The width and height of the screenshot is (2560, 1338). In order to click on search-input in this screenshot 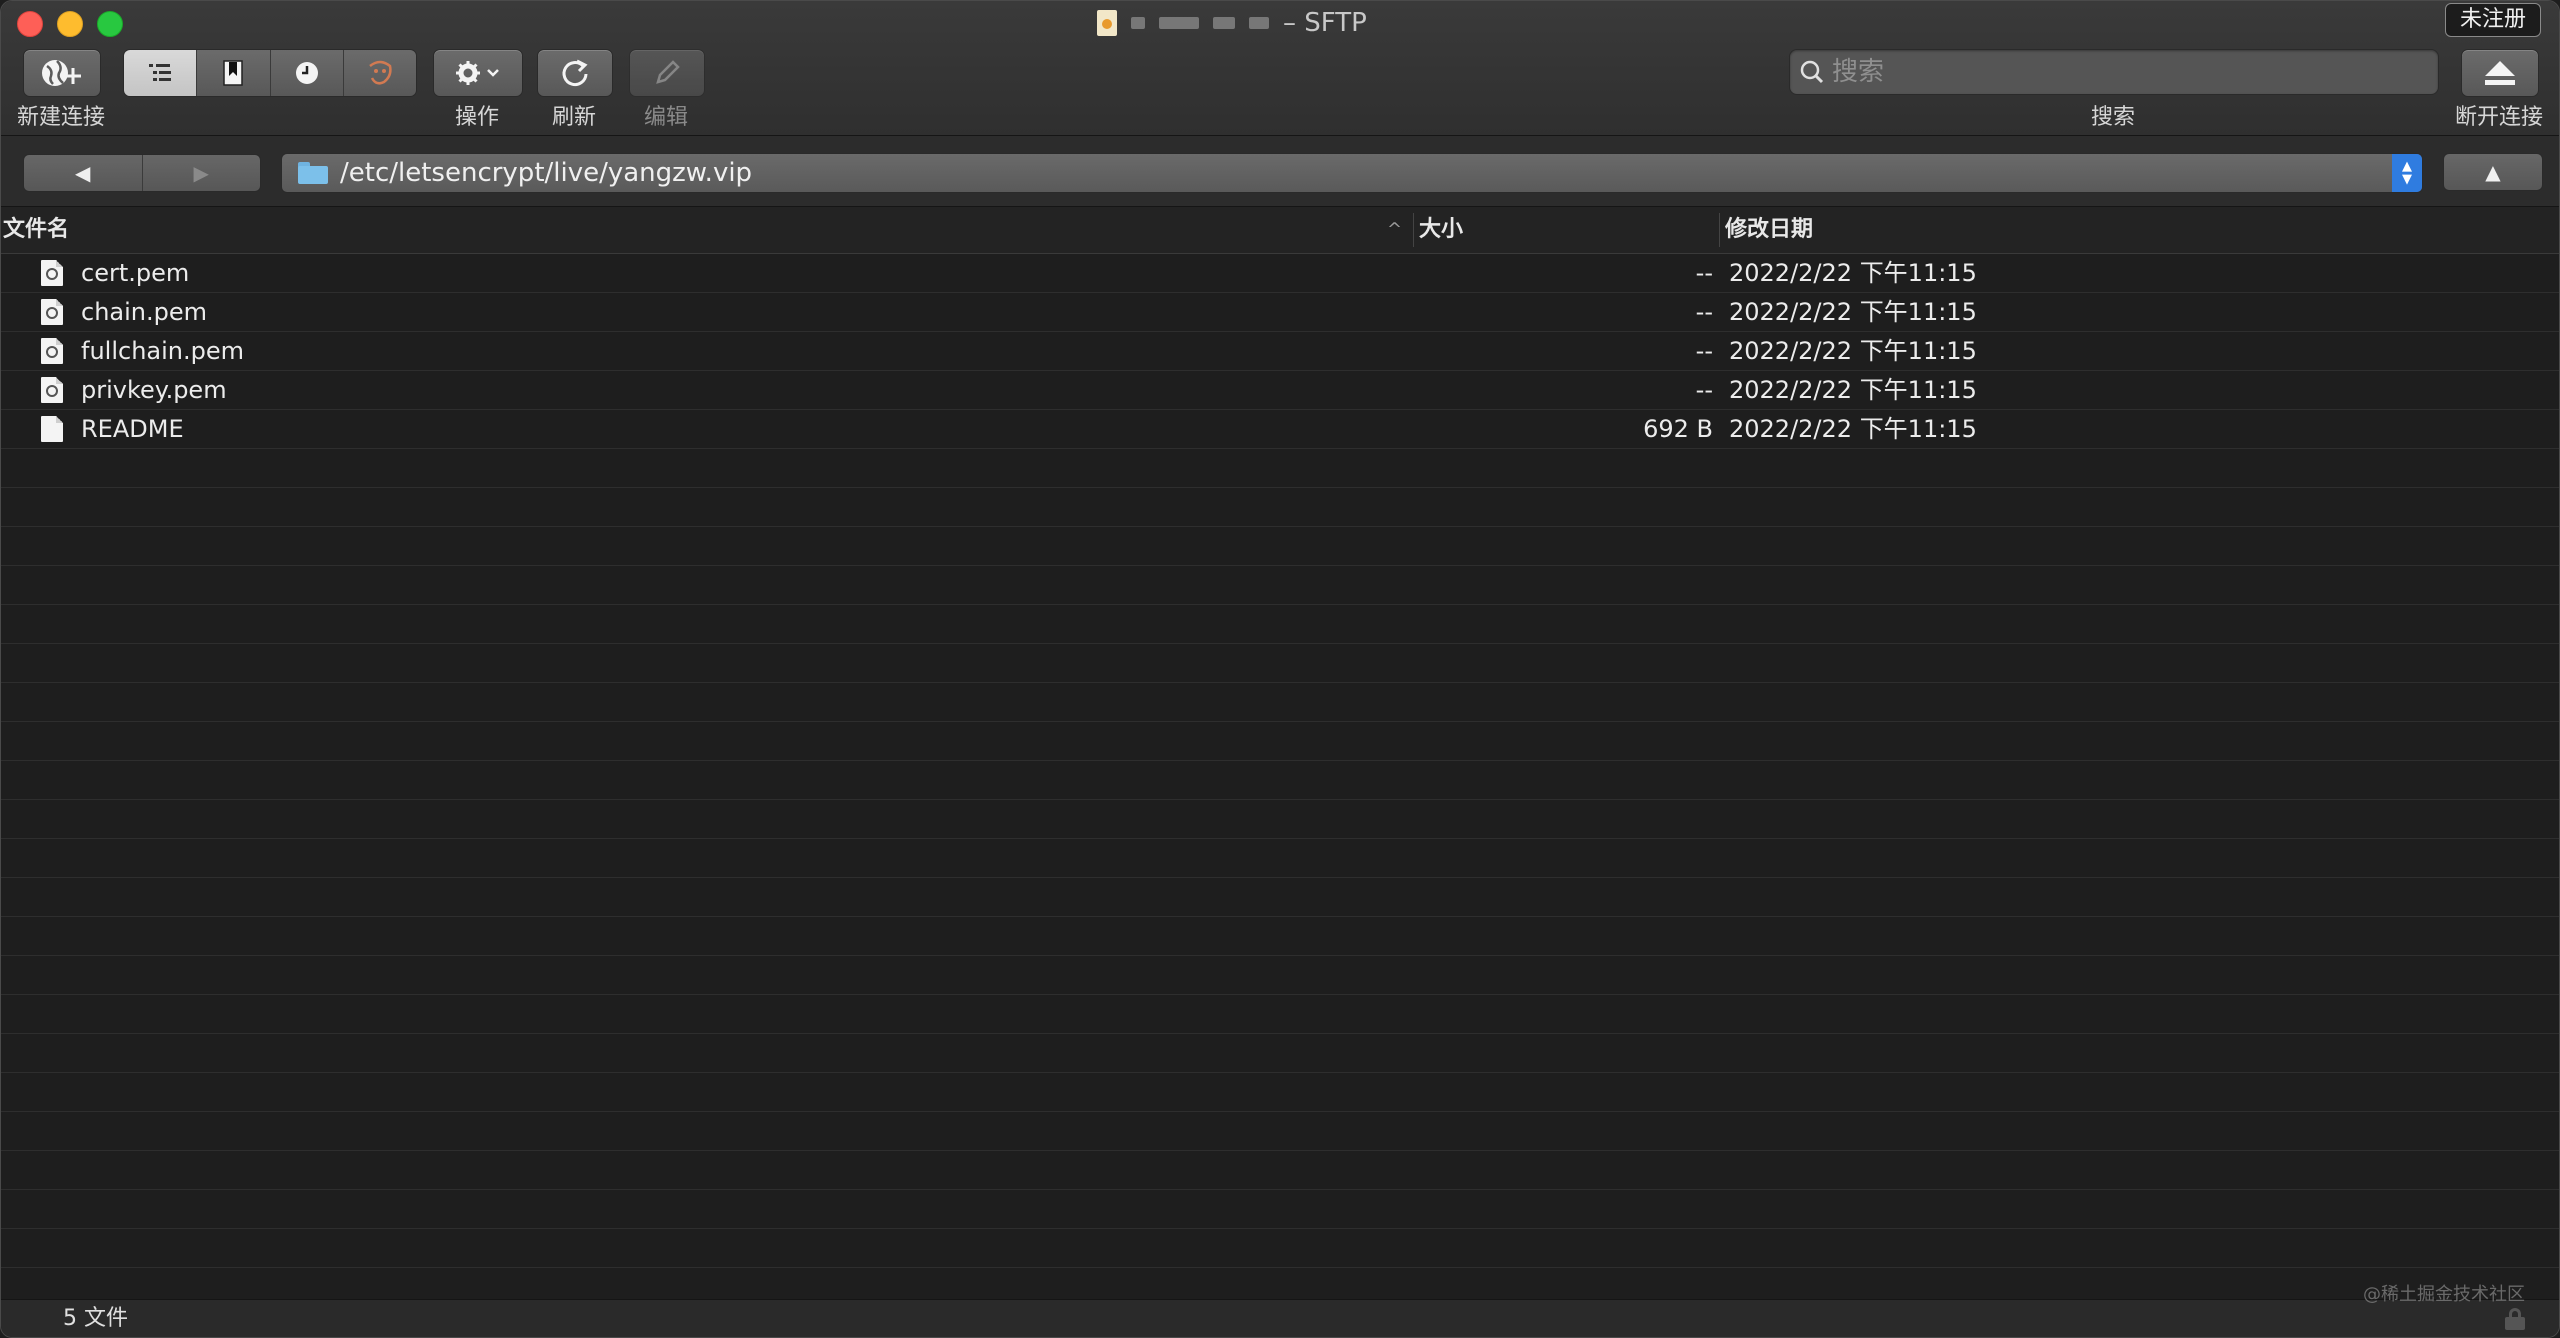, I will do `click(2134, 72)`.